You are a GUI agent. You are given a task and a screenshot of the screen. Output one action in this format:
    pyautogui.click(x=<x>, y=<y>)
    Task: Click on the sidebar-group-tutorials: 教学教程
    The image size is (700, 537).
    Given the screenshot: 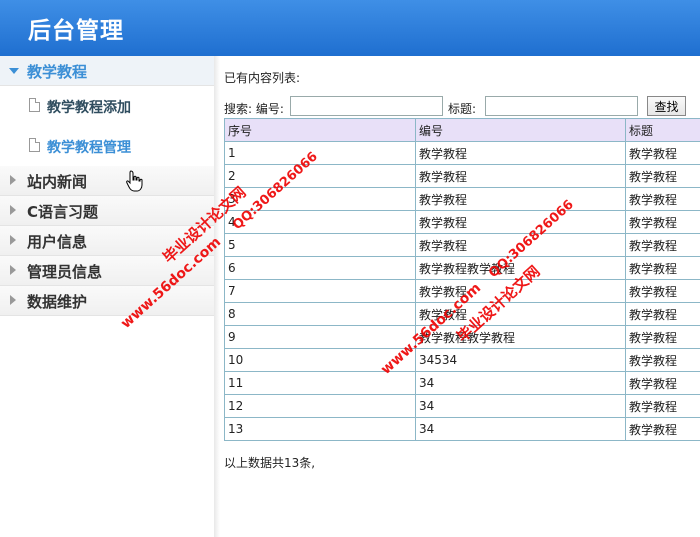 What is the action you would take?
    pyautogui.click(x=107, y=71)
    